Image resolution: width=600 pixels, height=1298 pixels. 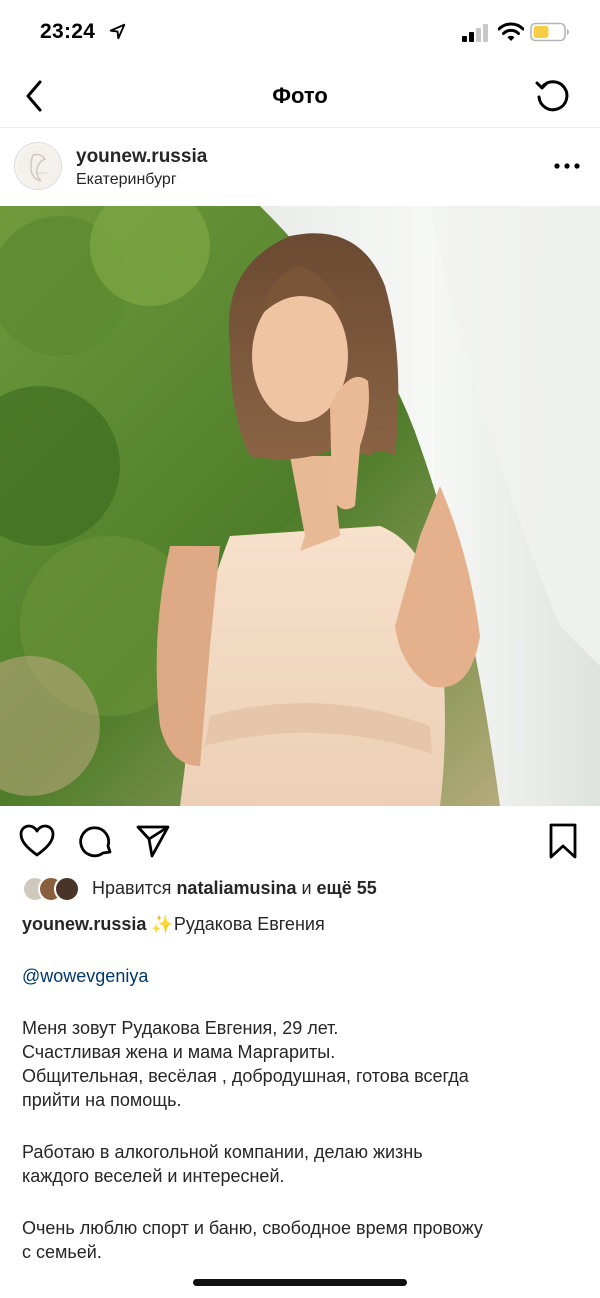 What do you see at coordinates (549, 32) in the screenshot?
I see `battery-icon` at bounding box center [549, 32].